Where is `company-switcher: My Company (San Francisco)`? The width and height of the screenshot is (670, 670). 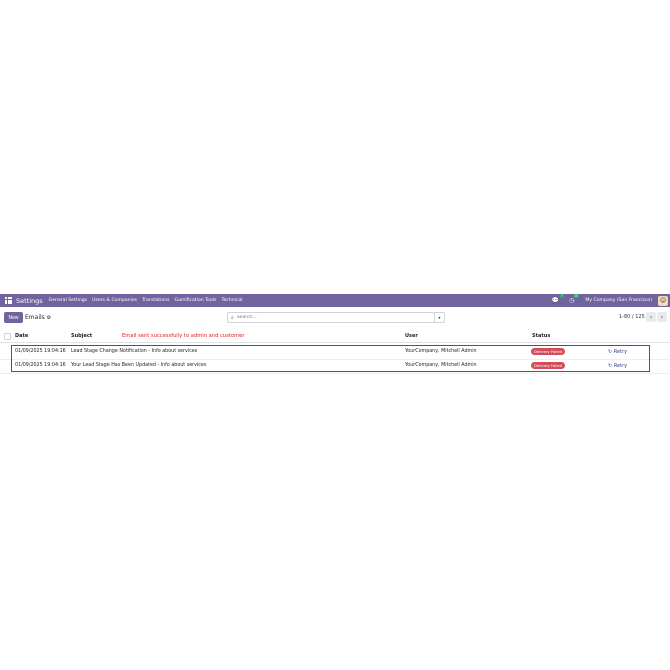 company-switcher: My Company (San Francisco) is located at coordinates (618, 300).